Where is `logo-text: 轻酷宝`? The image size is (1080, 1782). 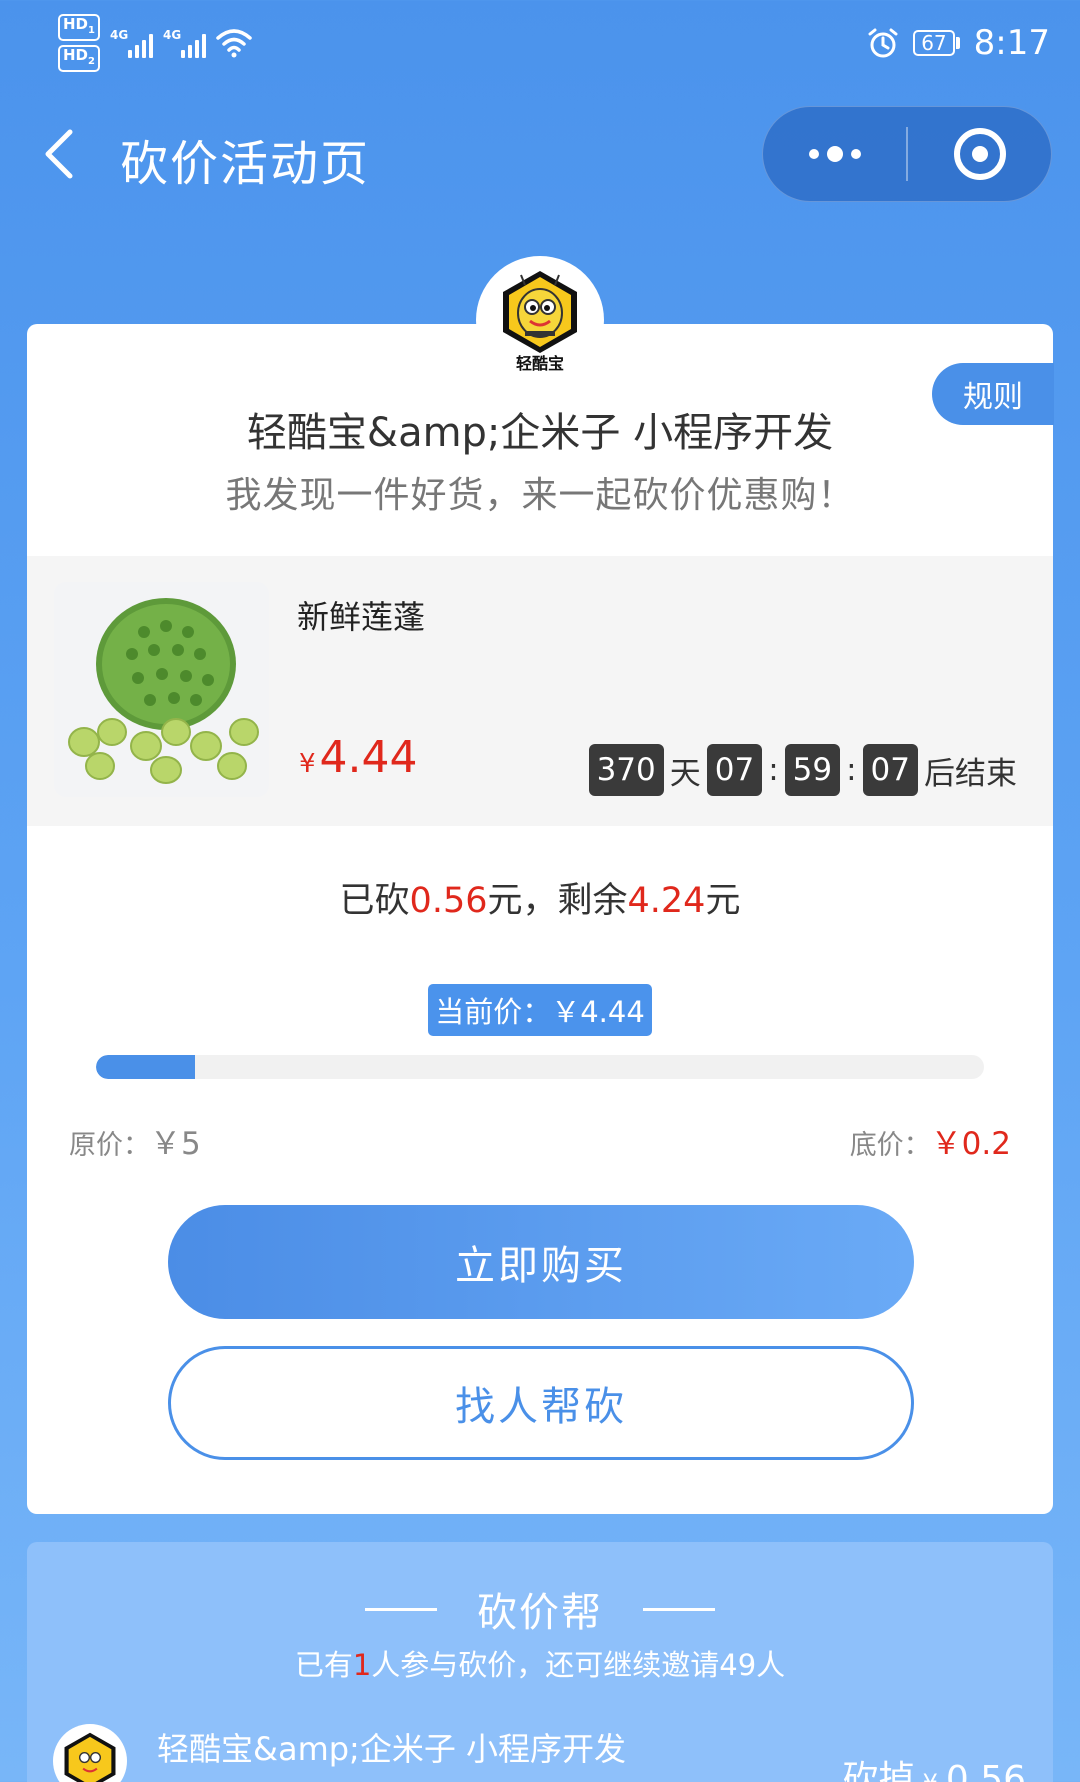
logo-text: 轻酷宝 is located at coordinates (539, 363).